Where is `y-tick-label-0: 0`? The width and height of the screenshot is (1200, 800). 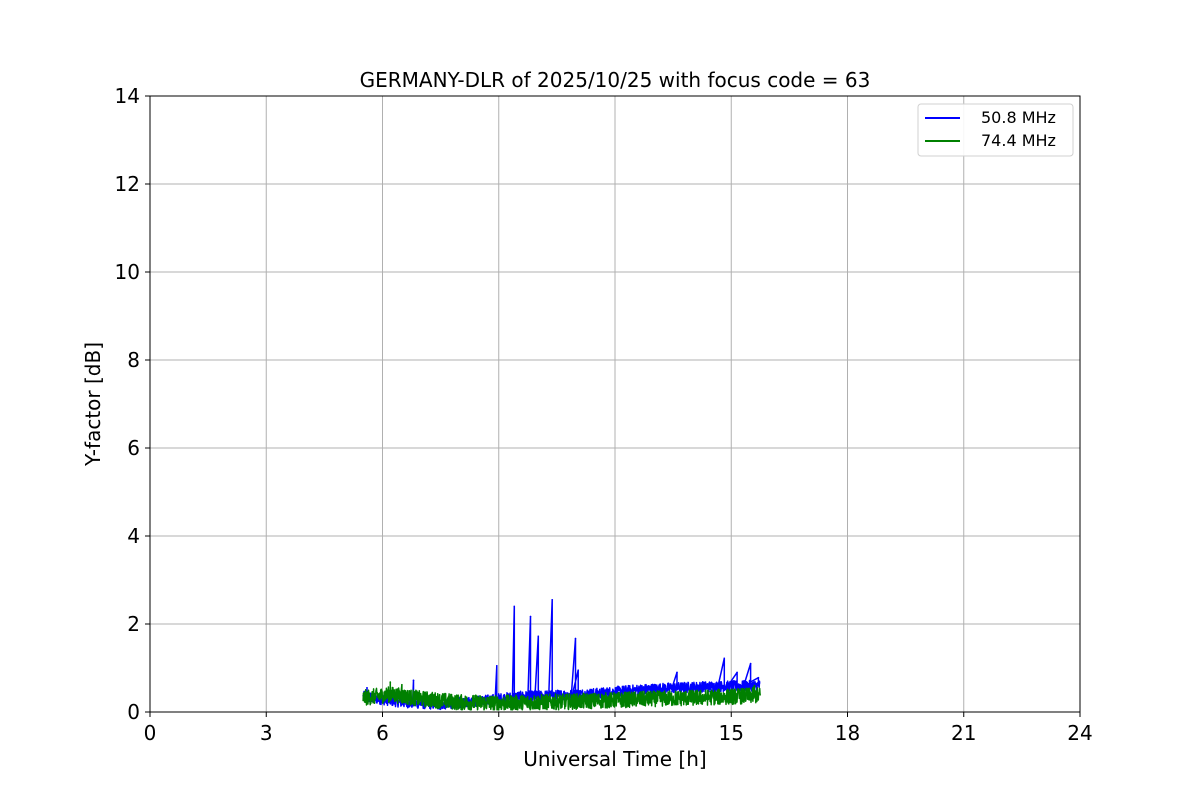
y-tick-label-0: 0 is located at coordinates (133, 712).